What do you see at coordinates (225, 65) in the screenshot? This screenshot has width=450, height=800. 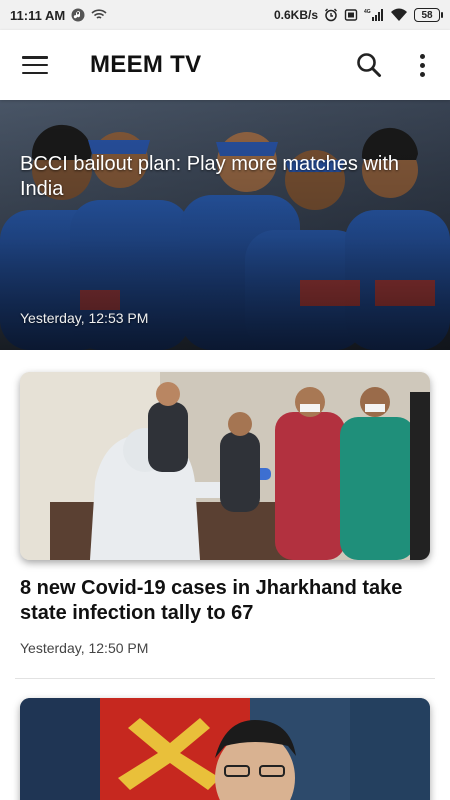 I see `app-bar: MEEM TV` at bounding box center [225, 65].